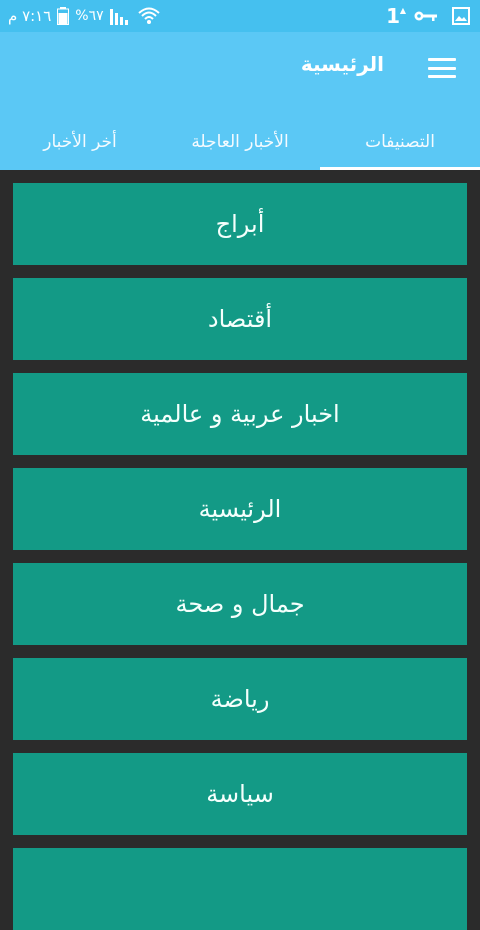  What do you see at coordinates (240, 699) in the screenshot?
I see `category-item-sports: رياضة` at bounding box center [240, 699].